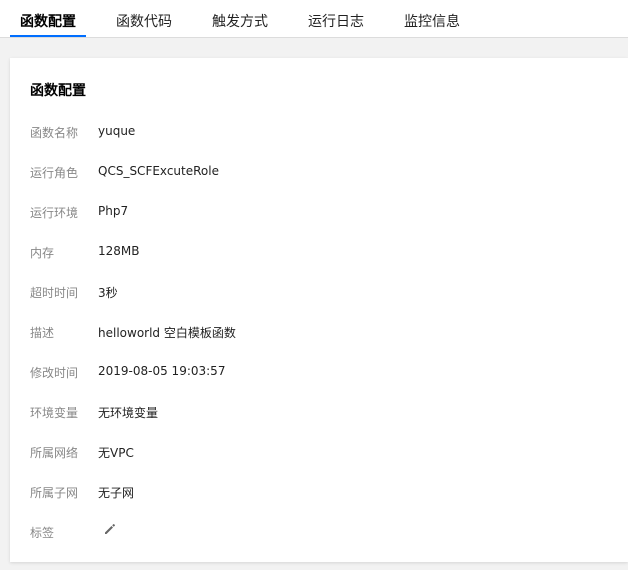 The width and height of the screenshot is (628, 570). What do you see at coordinates (54, 453) in the screenshot?
I see `network-label: 所属网络` at bounding box center [54, 453].